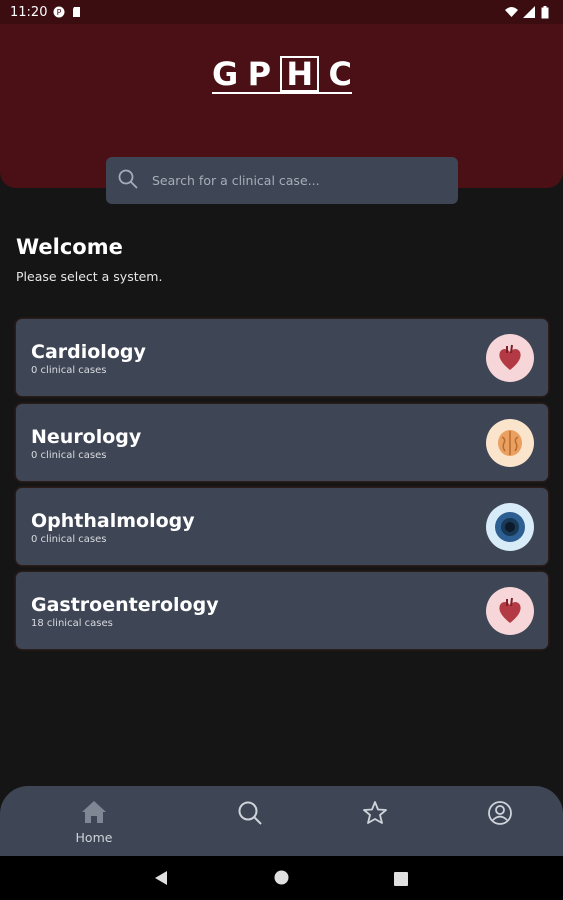 This screenshot has width=563, height=900. I want to click on logo-underline, so click(282, 93).